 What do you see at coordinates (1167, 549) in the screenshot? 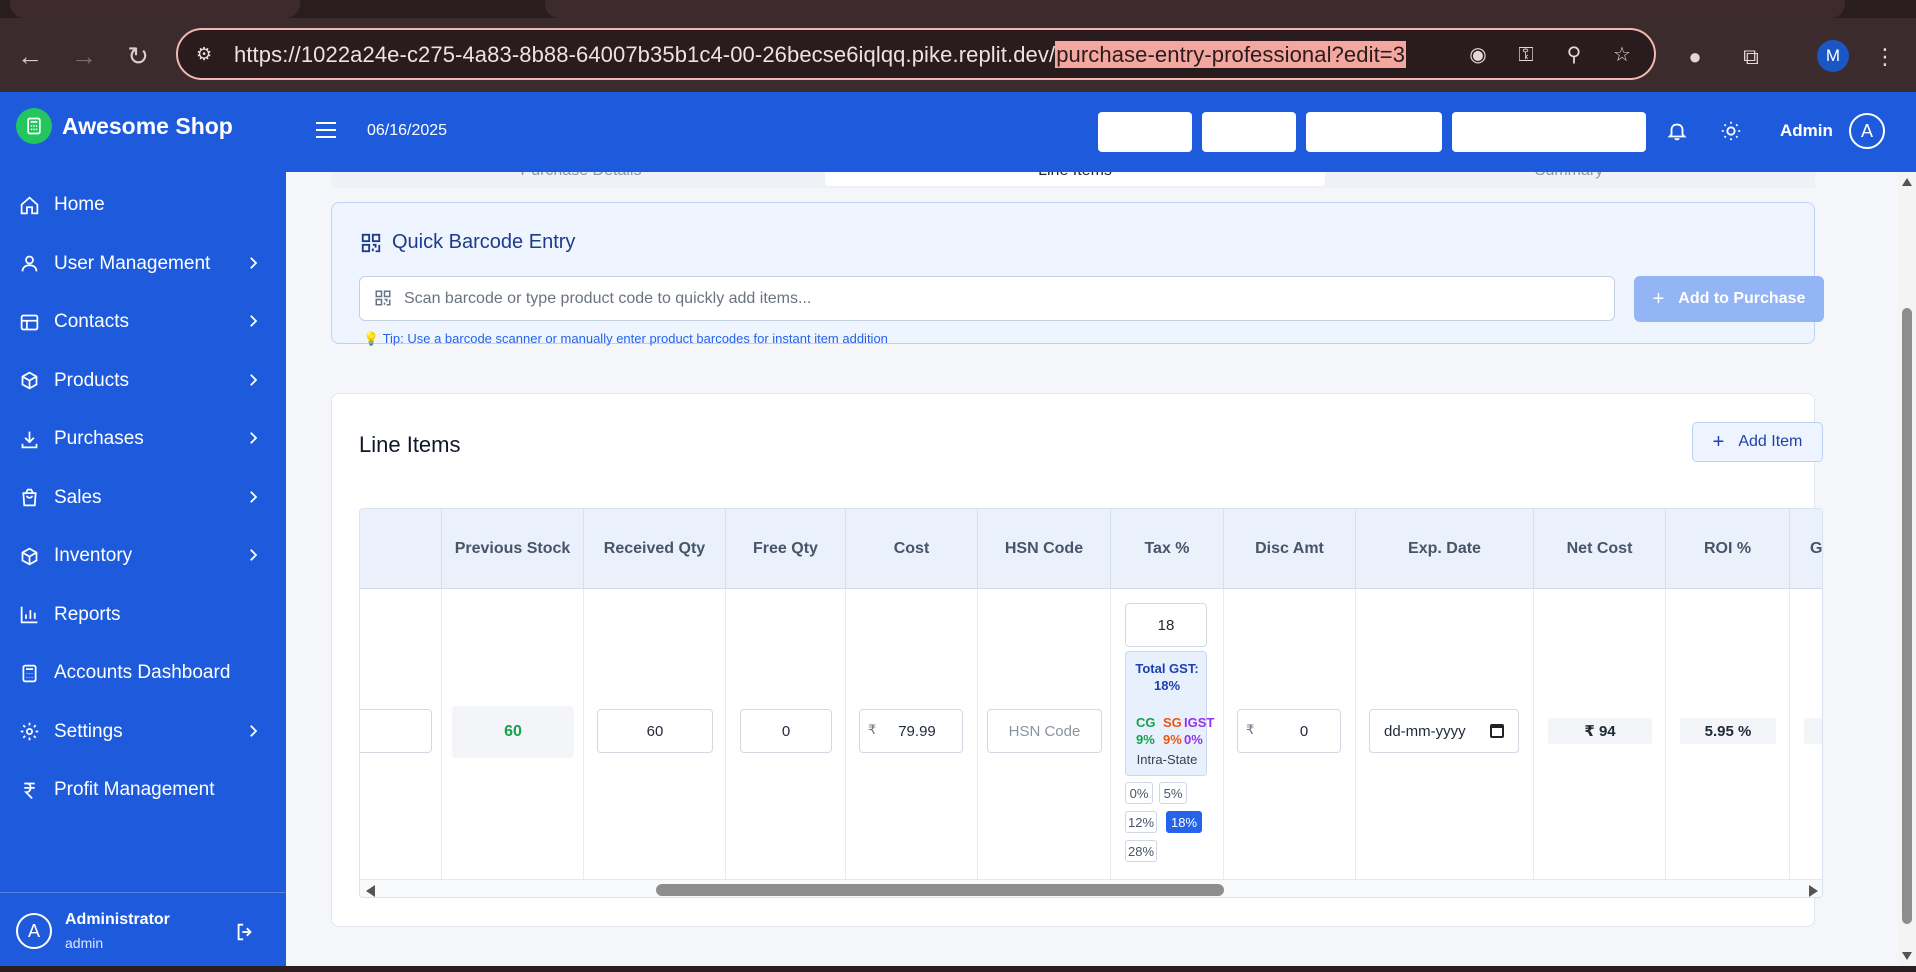
I see `column-header-tax: Tax %` at bounding box center [1167, 549].